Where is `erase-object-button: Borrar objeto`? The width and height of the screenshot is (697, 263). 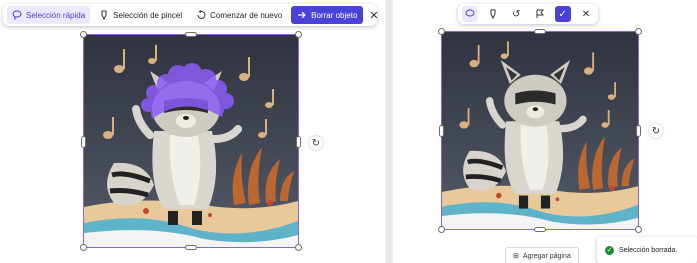
erase-object-button: Borrar objeto is located at coordinates (327, 15).